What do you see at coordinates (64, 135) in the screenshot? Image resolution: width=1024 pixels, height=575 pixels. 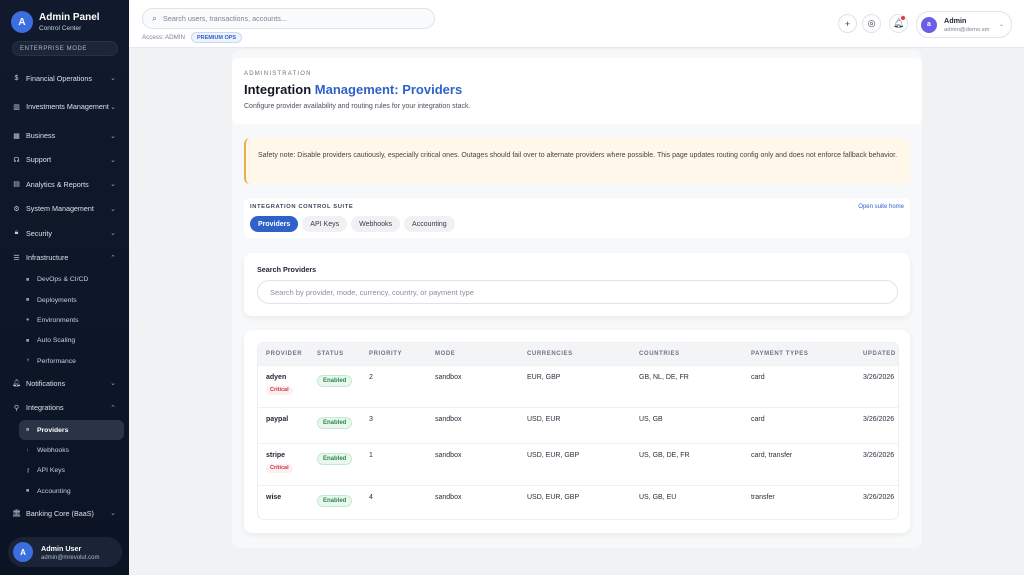 I see `sidebar-item-business: ▦ Business ⌄` at bounding box center [64, 135].